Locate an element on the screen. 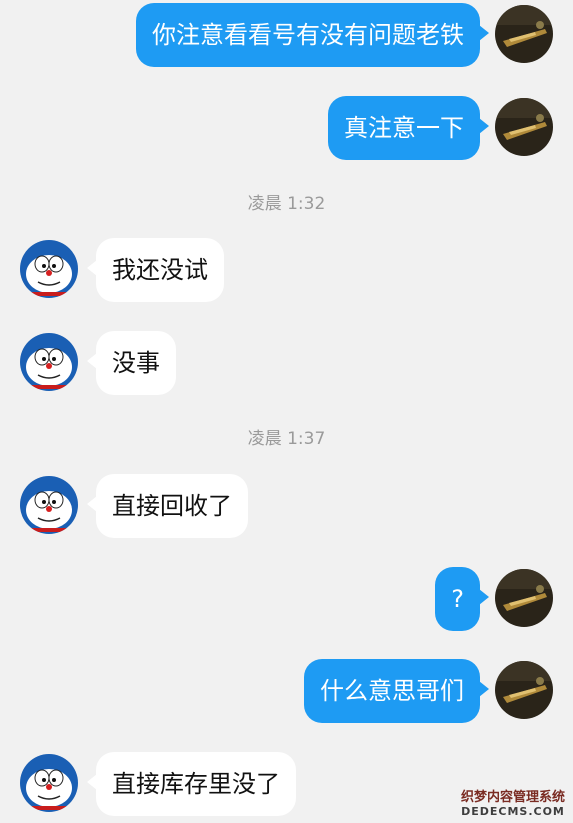 This screenshot has width=573, height=823. message-row-incoming: 我还没试 is located at coordinates (286, 270).